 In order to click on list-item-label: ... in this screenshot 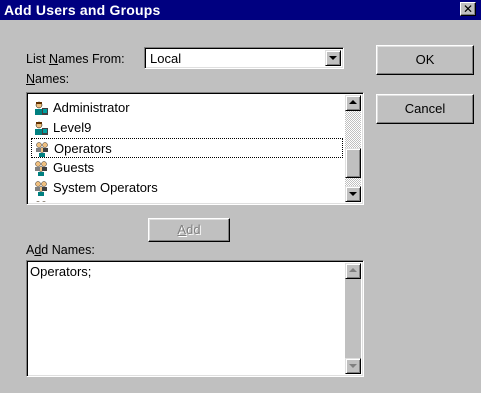, I will do `click(58, 201)`.